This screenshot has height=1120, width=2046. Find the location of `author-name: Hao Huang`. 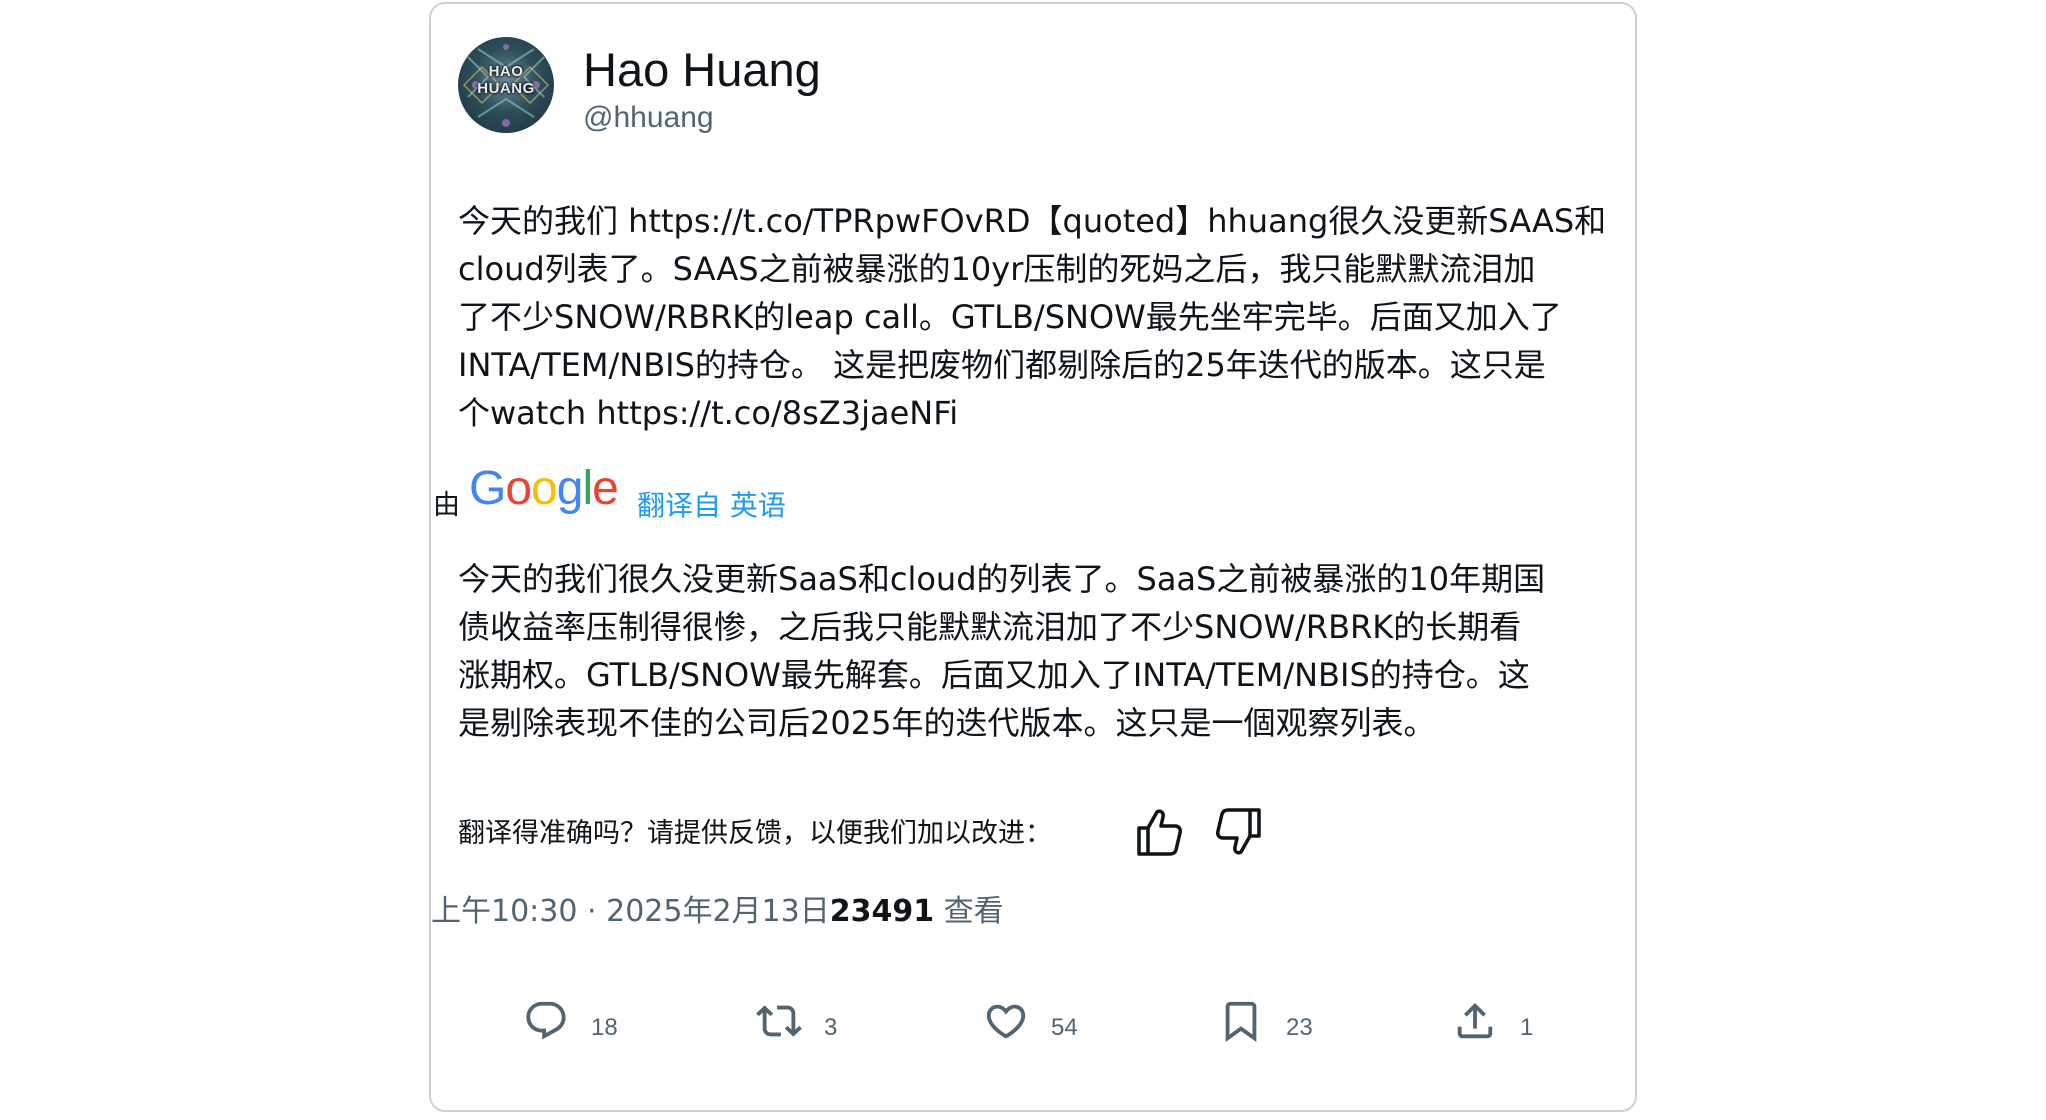

author-name: Hao Huang is located at coordinates (702, 70).